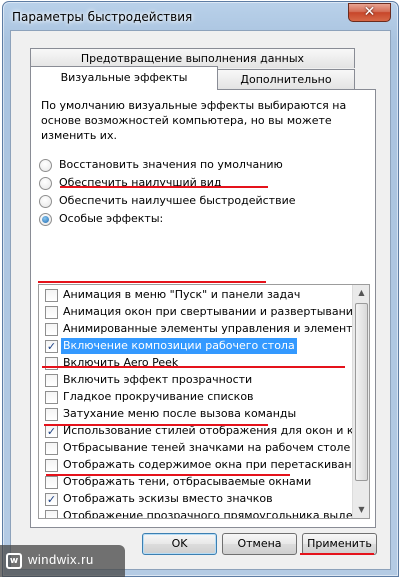 The height and width of the screenshot is (579, 401). What do you see at coordinates (111, 218) in the screenshot?
I see `radio-label: Особые эффекты:` at bounding box center [111, 218].